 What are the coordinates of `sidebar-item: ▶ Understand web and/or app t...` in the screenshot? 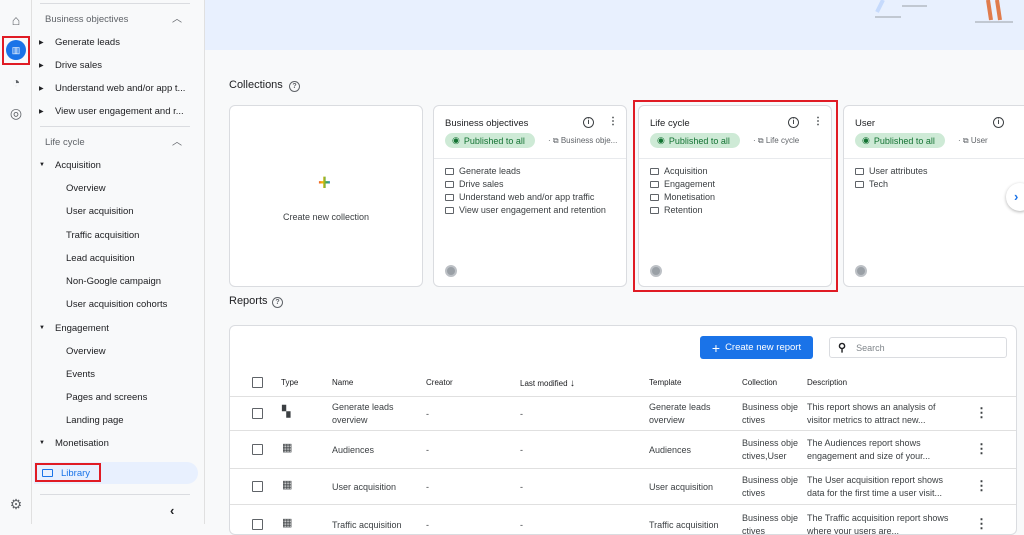 It's located at (117, 88).